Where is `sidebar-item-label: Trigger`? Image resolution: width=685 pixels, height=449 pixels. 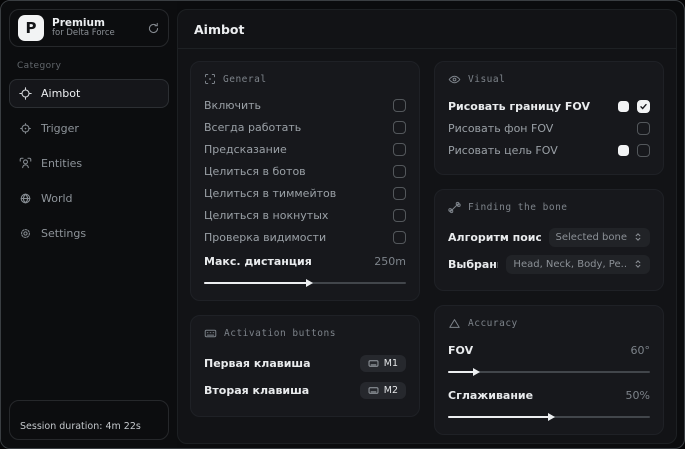
sidebar-item-label: Trigger is located at coordinates (60, 128).